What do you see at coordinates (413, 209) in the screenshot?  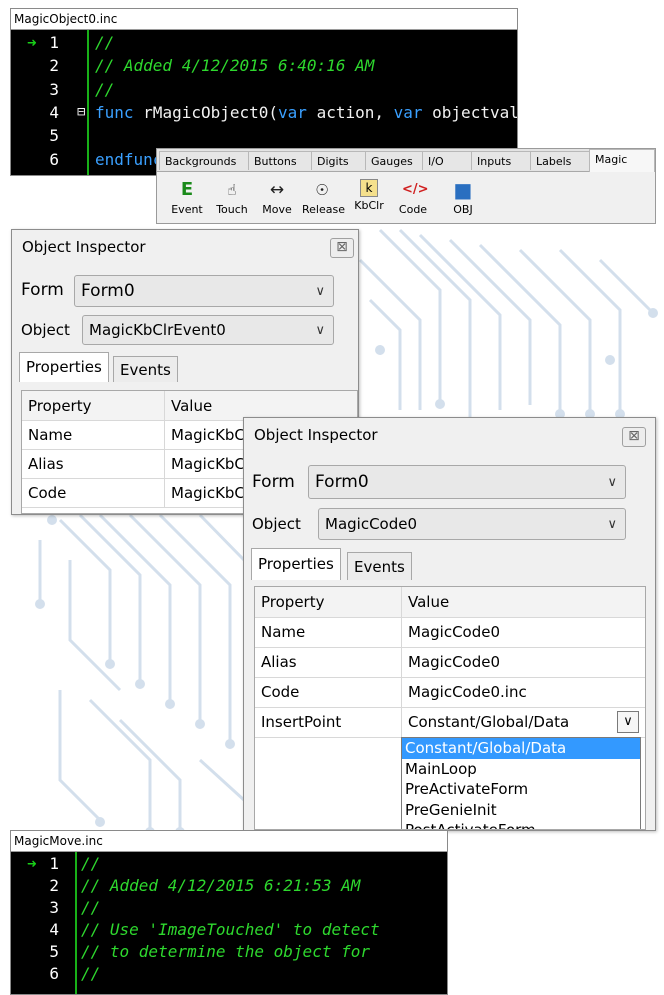 I see `tool-label: Code` at bounding box center [413, 209].